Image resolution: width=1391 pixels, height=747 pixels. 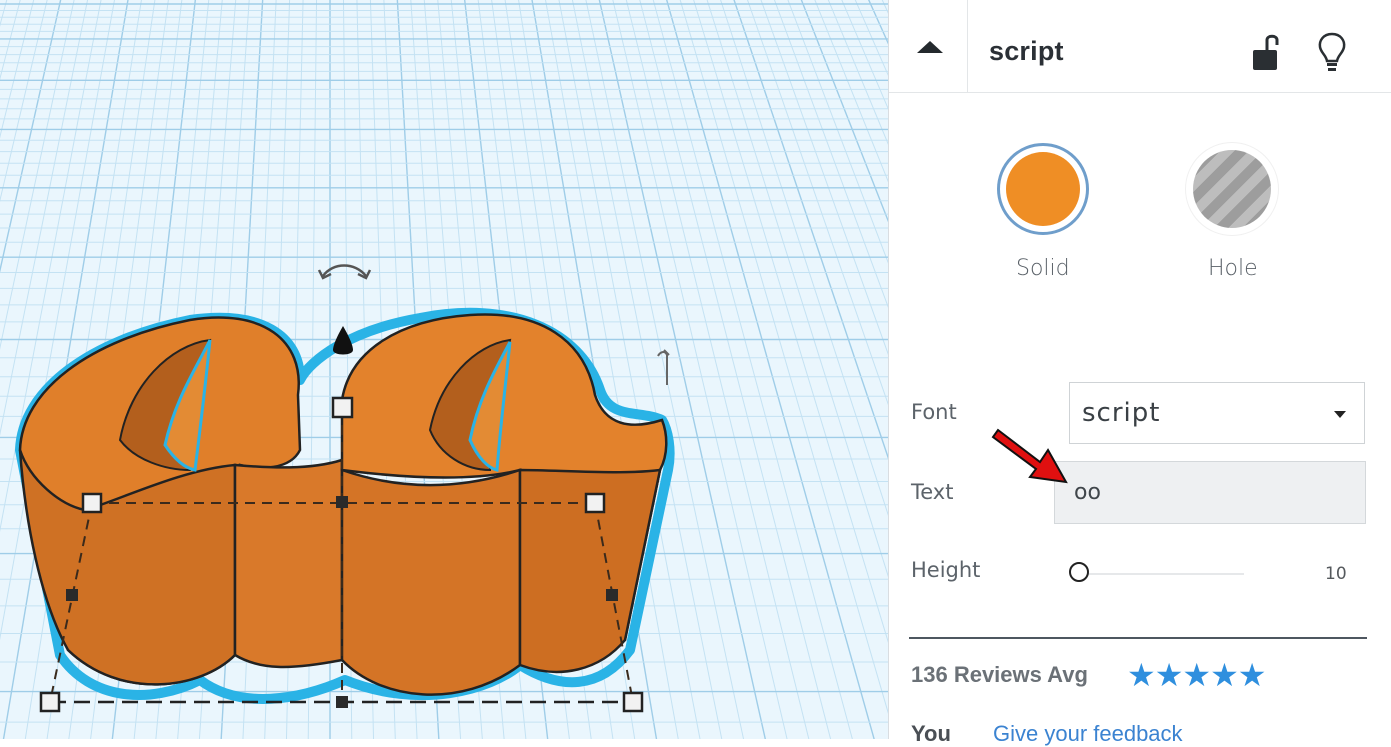 I want to click on caret-up-icon, so click(x=930, y=47).